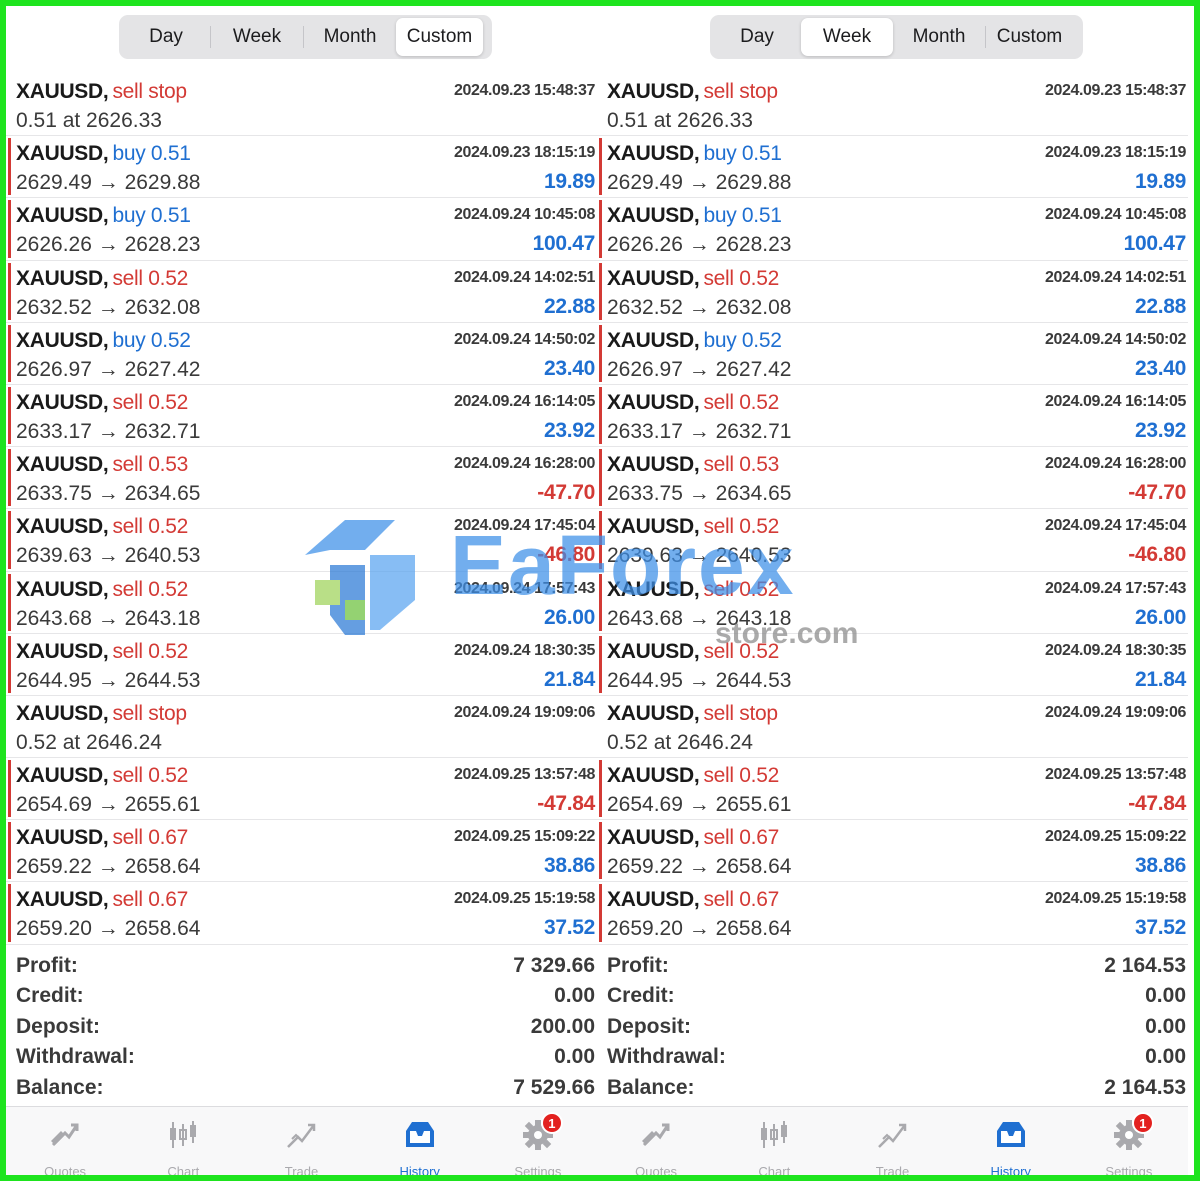  Describe the element at coordinates (641, 996) in the screenshot. I see `summary-label: Credit:` at that location.